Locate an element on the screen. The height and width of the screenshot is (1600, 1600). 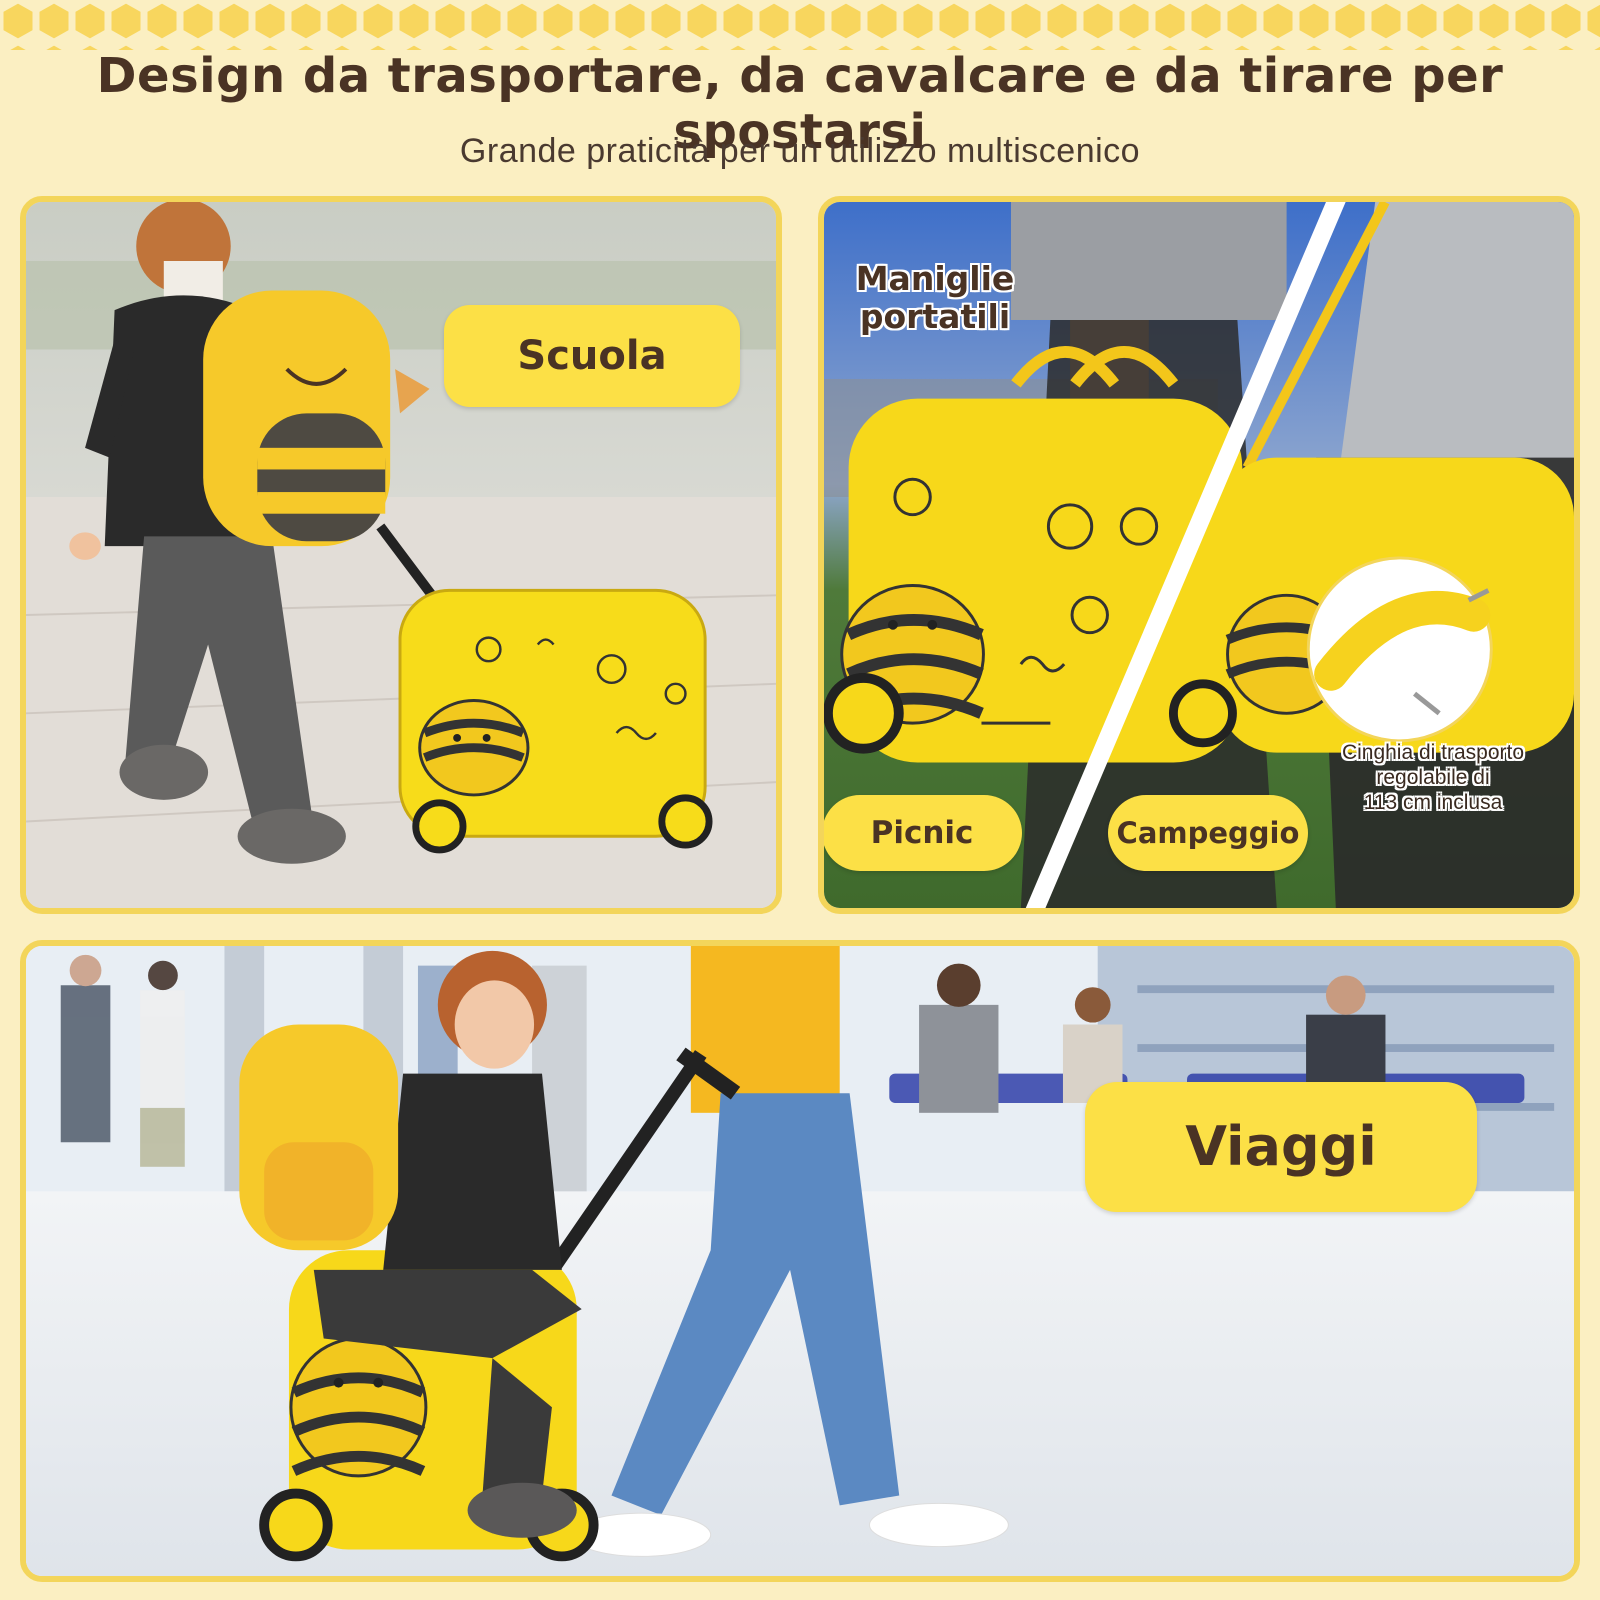
picnic-label: Picnic is located at coordinates (923, 833).